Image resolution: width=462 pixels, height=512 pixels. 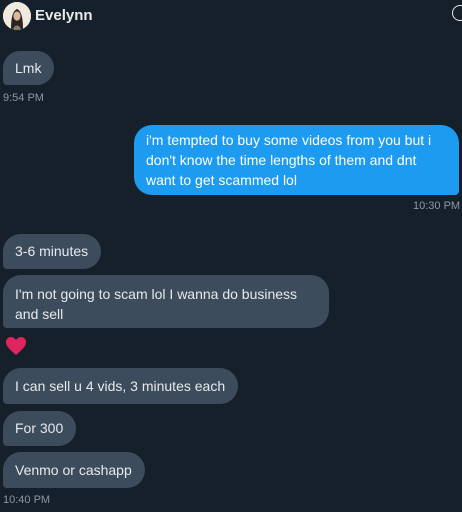 I want to click on message-bubble: For 300, so click(x=40, y=428).